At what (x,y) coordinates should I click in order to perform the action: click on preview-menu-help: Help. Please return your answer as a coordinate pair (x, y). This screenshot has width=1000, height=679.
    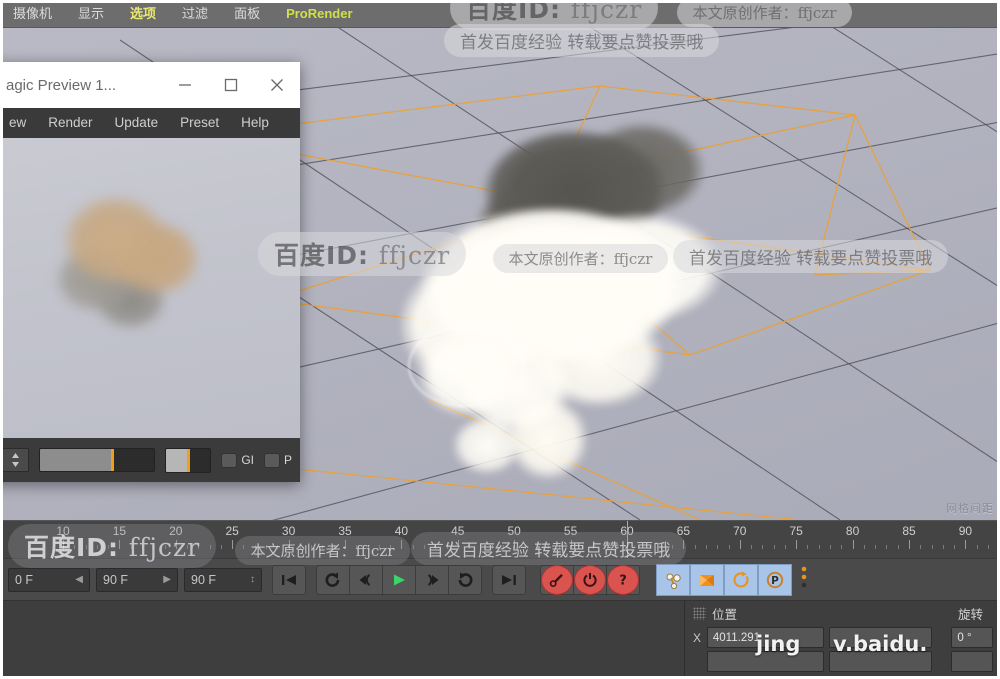
    Looking at the image, I should click on (255, 123).